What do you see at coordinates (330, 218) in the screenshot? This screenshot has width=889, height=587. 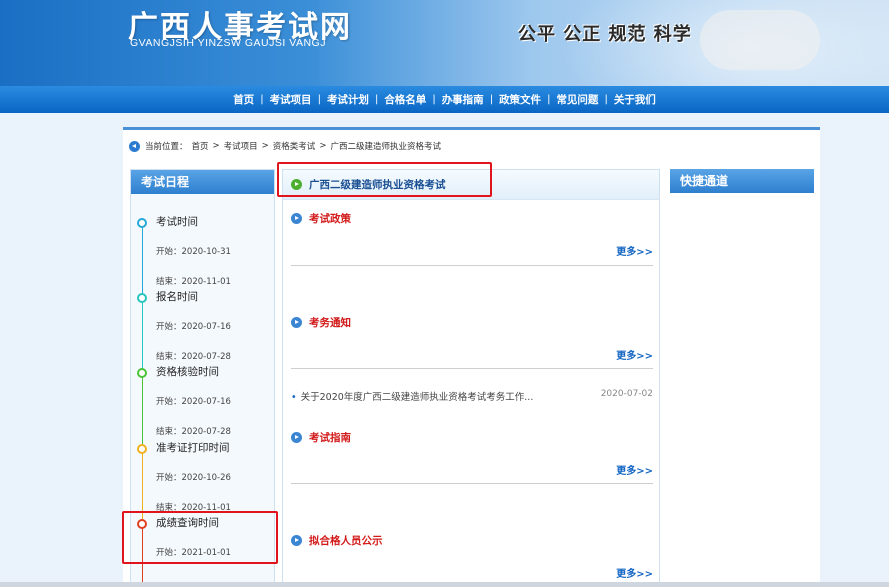 I see `section-title: 考试政策` at bounding box center [330, 218].